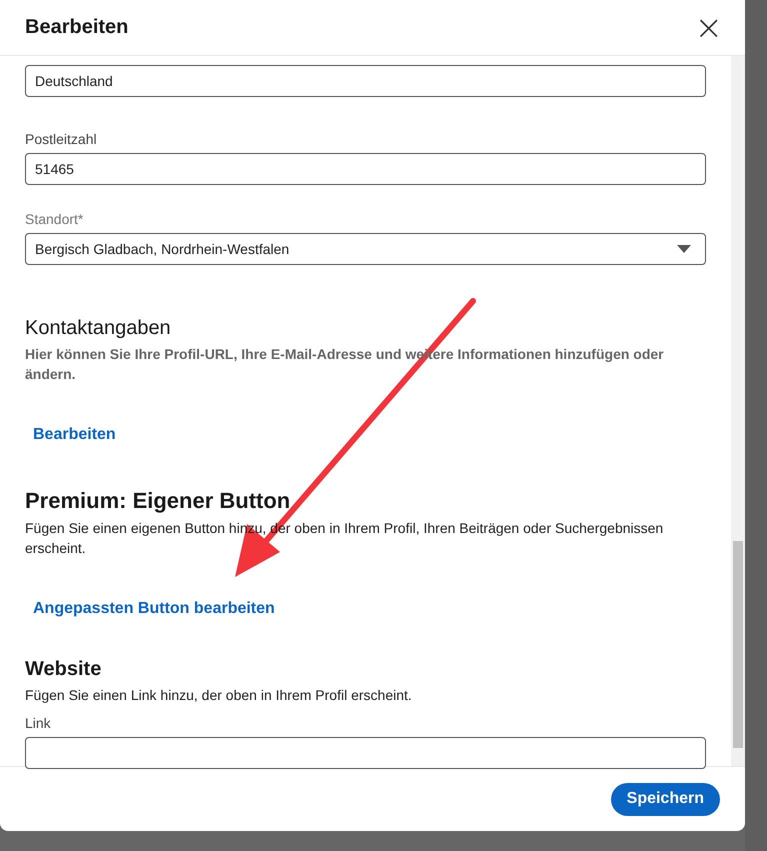  Describe the element at coordinates (365, 169) in the screenshot. I see `input-field: 51465` at that location.